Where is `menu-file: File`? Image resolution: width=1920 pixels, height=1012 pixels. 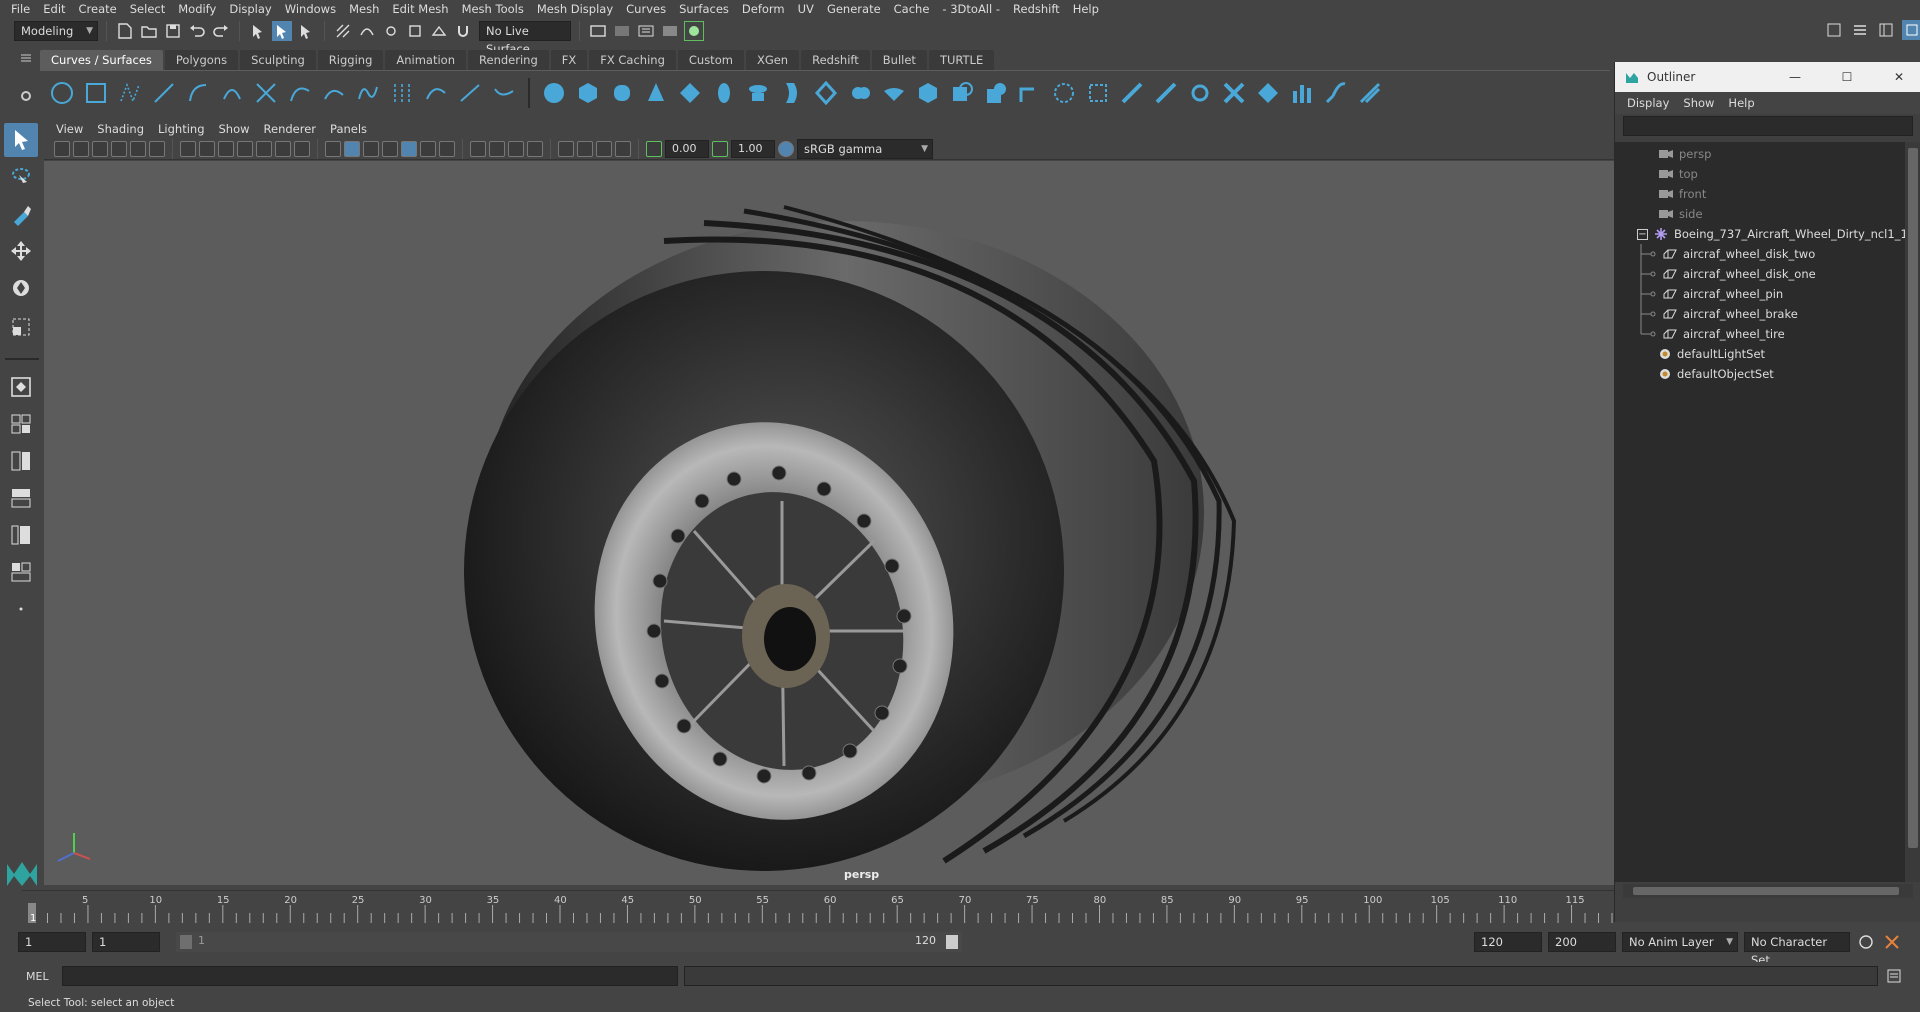
menu-file: File is located at coordinates (22, 9).